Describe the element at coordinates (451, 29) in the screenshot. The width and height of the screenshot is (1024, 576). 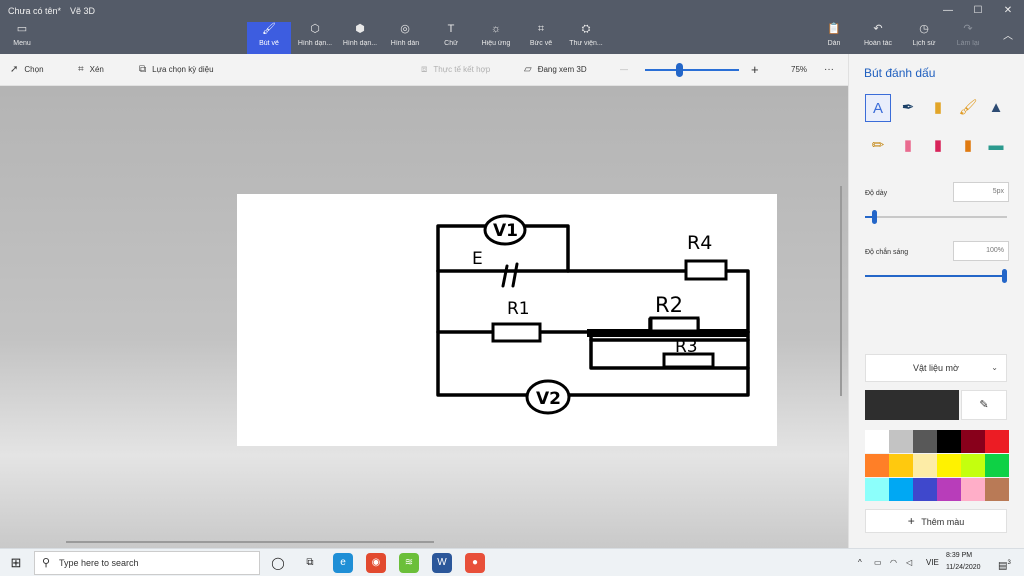
I see `text-icon: T` at that location.